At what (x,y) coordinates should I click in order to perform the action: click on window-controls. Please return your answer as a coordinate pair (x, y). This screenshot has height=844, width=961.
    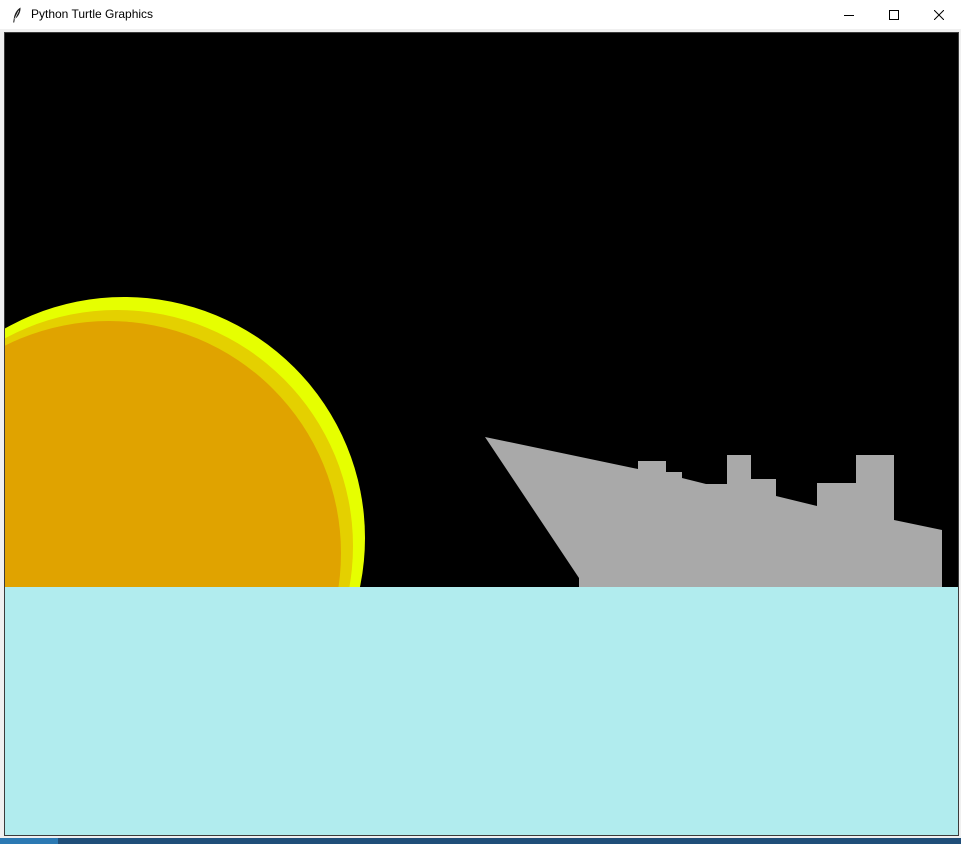
    Looking at the image, I should click on (893, 14).